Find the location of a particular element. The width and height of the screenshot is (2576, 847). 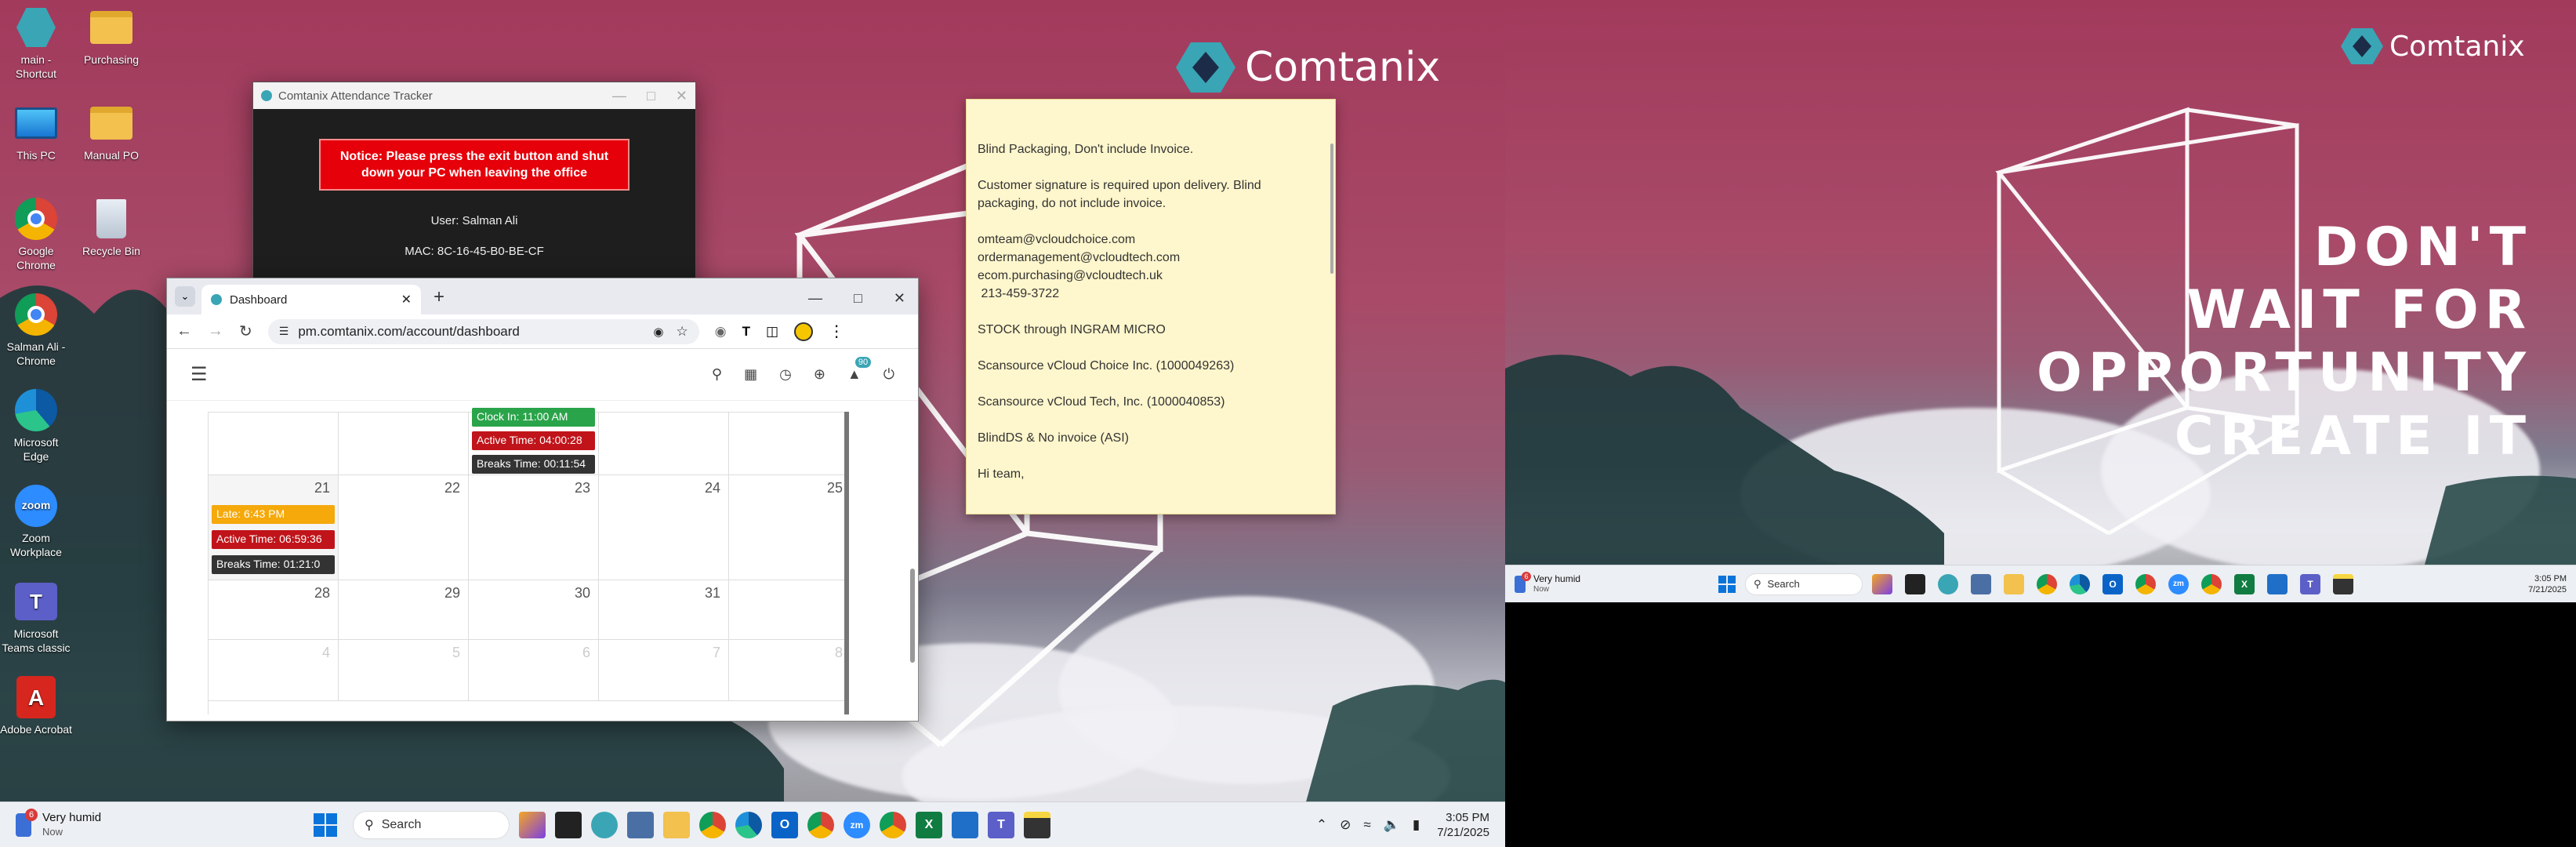

profile-avatar is located at coordinates (804, 331).